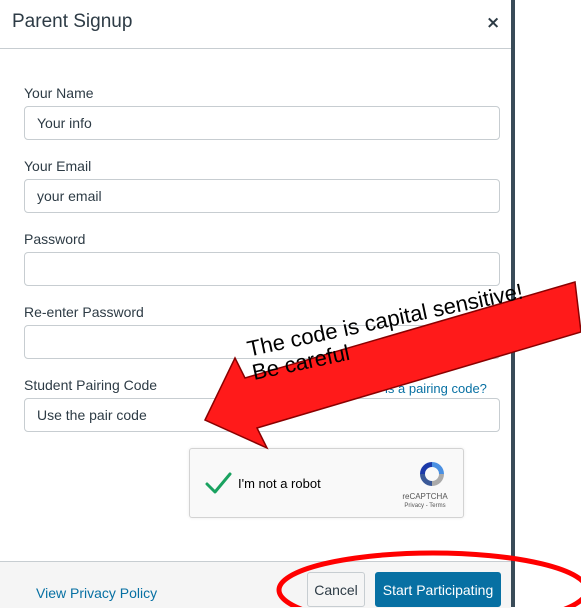 This screenshot has width=581, height=608. What do you see at coordinates (262, 415) in the screenshot?
I see `pairing-code-field` at bounding box center [262, 415].